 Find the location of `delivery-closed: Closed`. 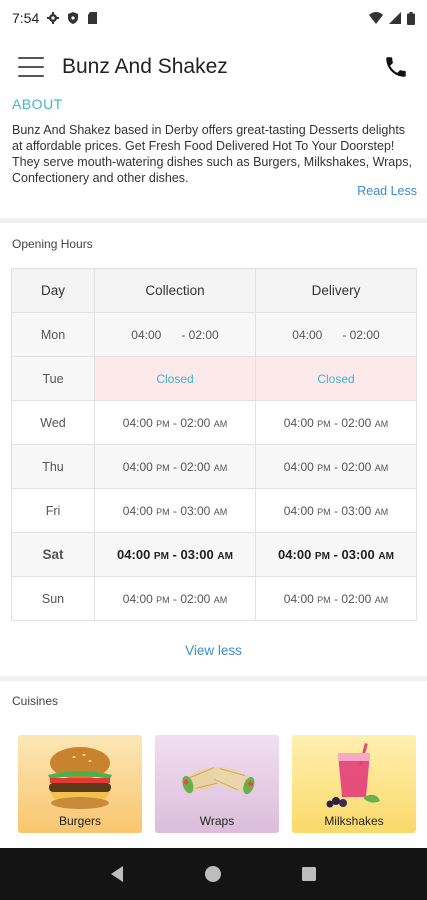

delivery-closed: Closed is located at coordinates (336, 378).